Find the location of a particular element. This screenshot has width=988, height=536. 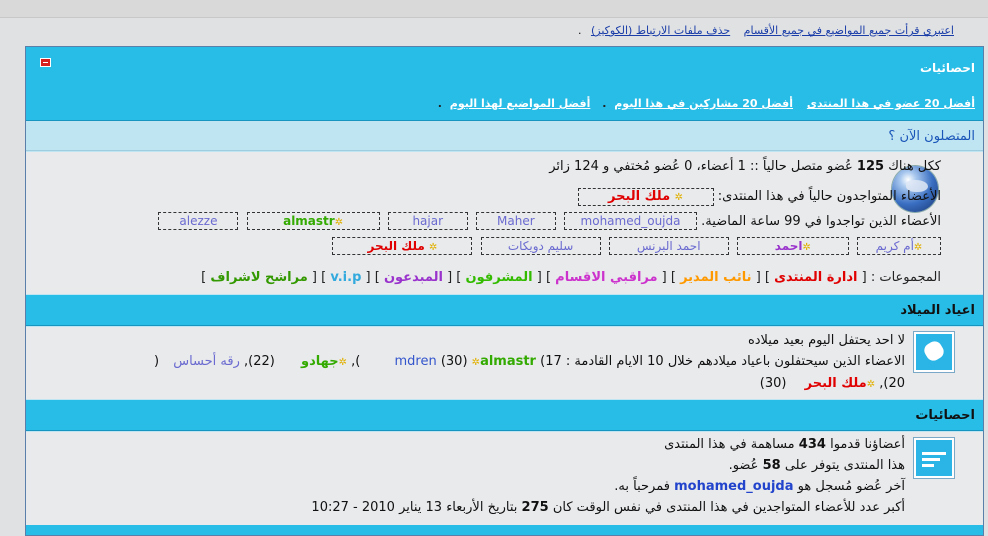

newest-member-link: mohamed_oujda is located at coordinates (733, 486).